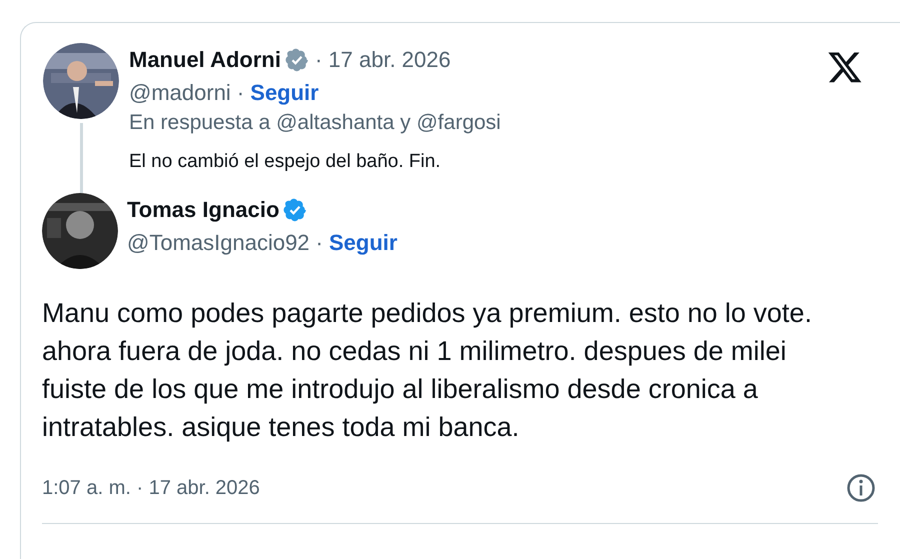 The width and height of the screenshot is (900, 559). What do you see at coordinates (186, 93) in the screenshot?
I see `author-handle: @madorni ·` at bounding box center [186, 93].